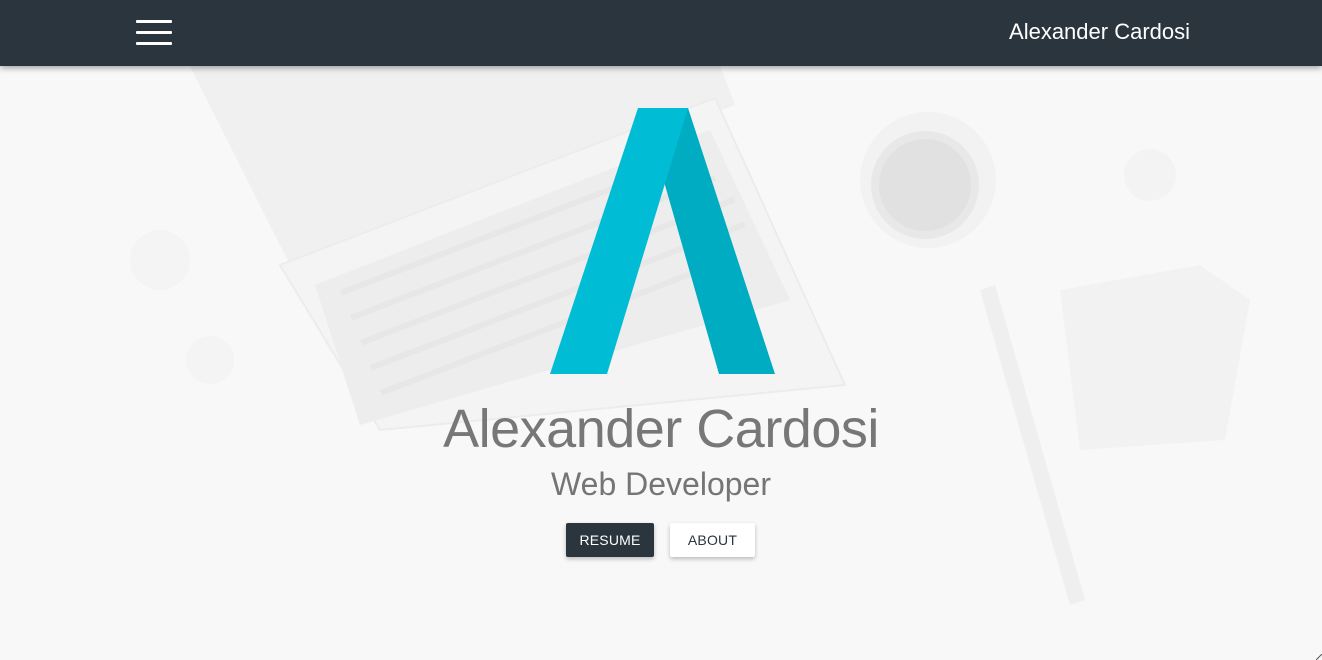 This screenshot has width=1322, height=660. I want to click on resume-button: RESUME, so click(610, 540).